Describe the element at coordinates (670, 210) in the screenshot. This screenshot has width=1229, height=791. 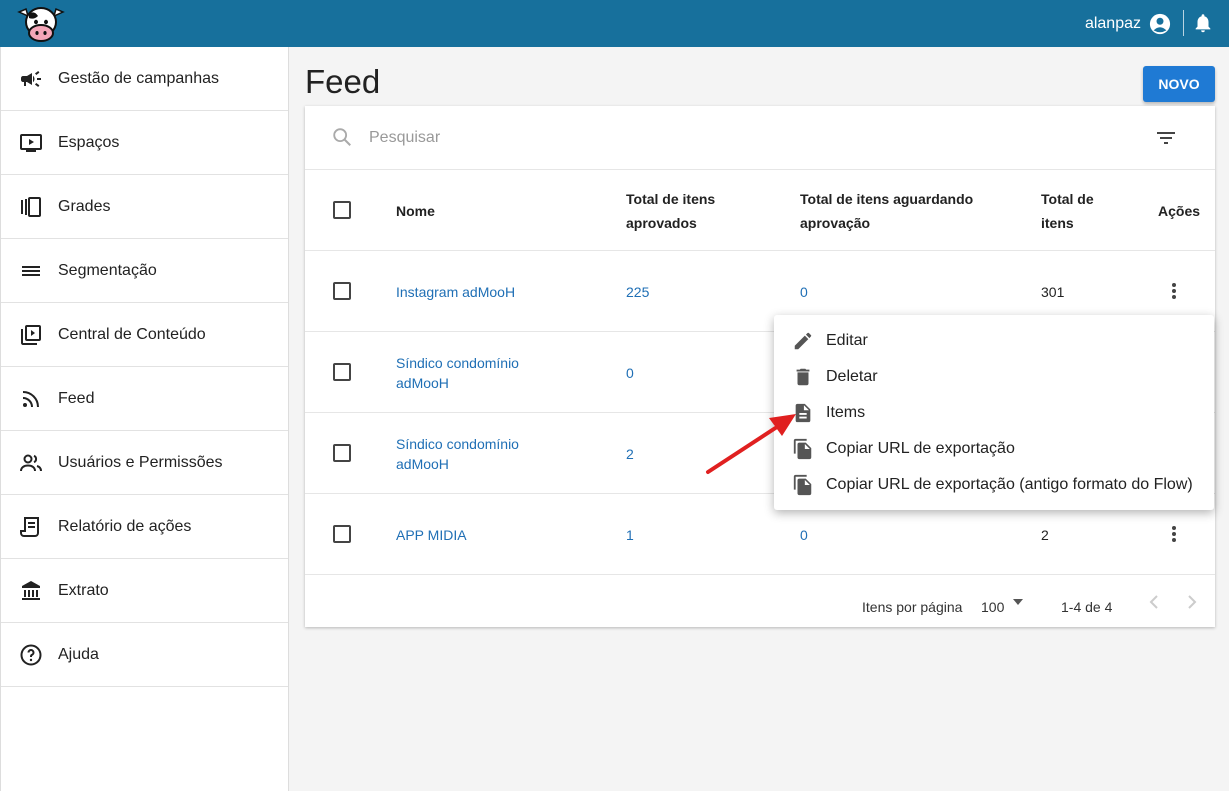
I see `header-approved: Total de itens aprovados` at that location.